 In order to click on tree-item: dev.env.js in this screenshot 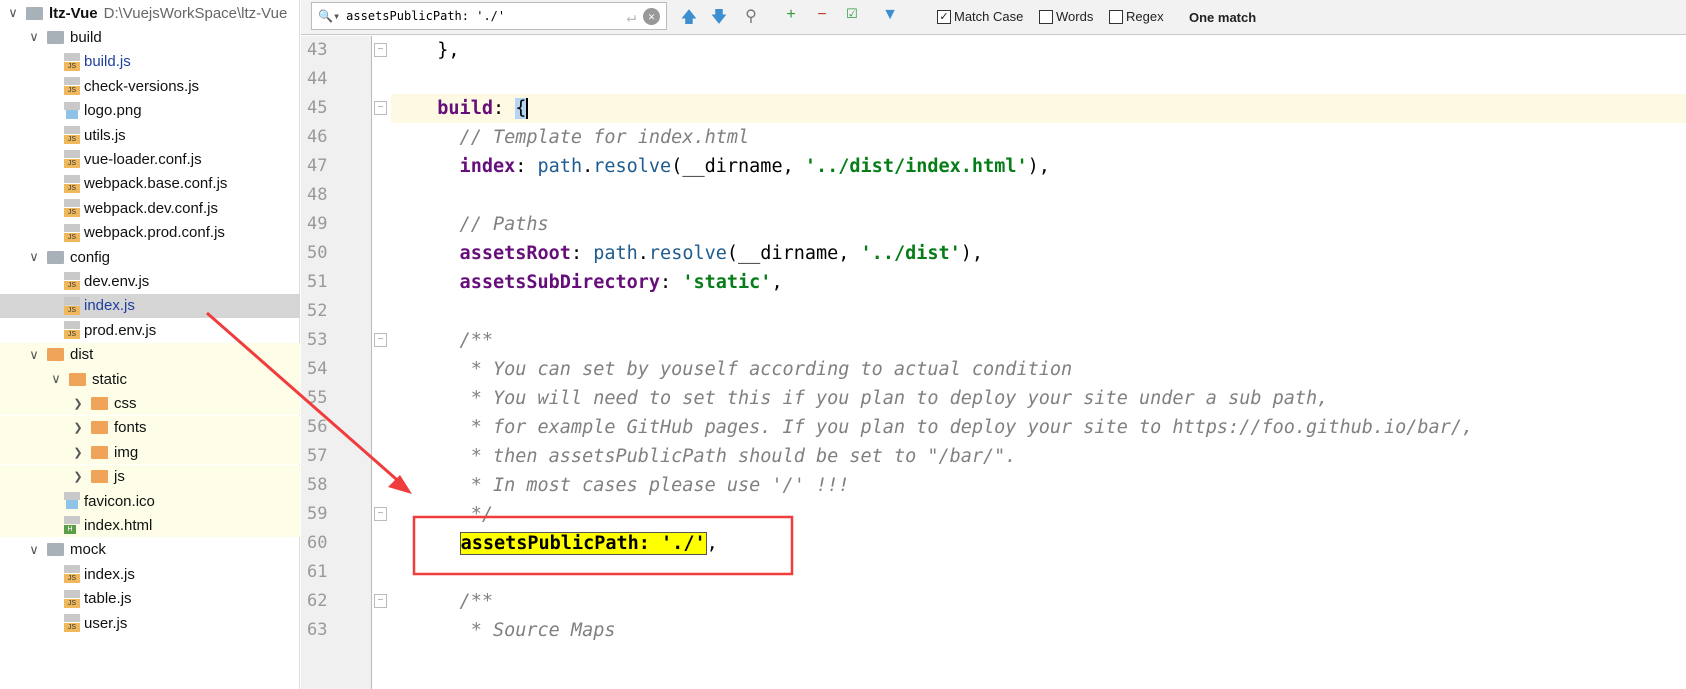, I will do `click(150, 281)`.